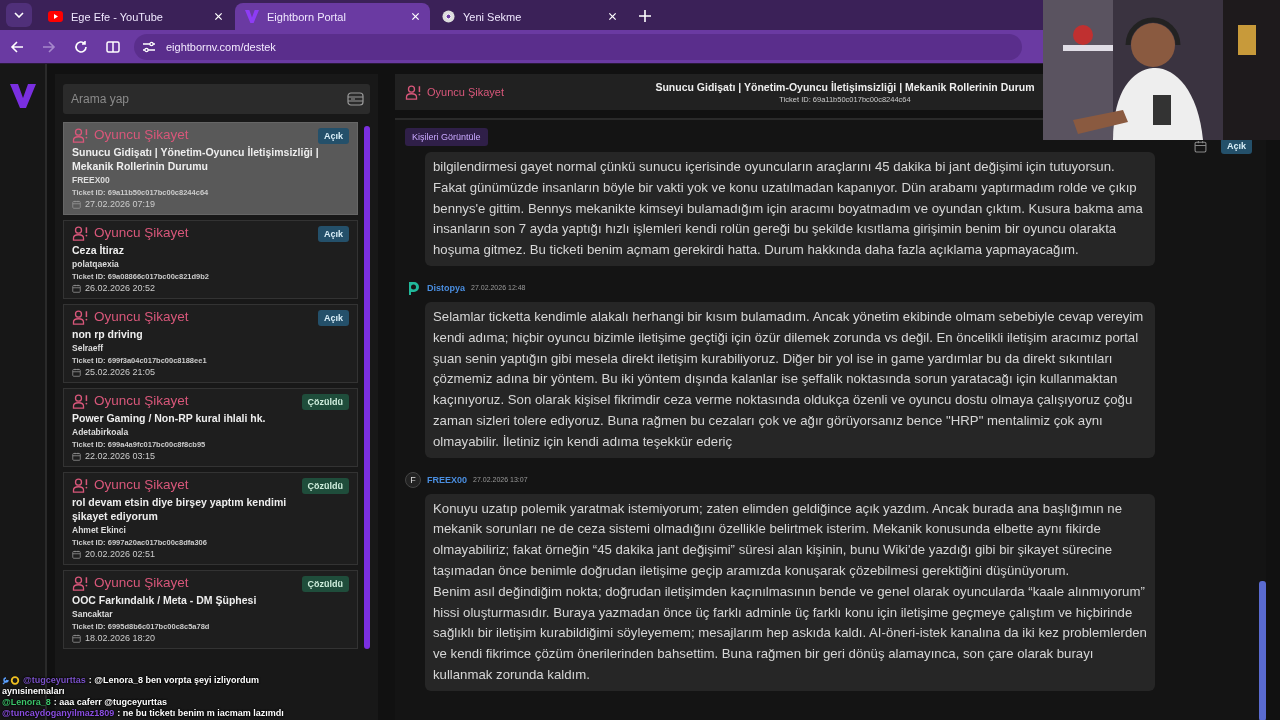 Image resolution: width=1280 pixels, height=720 pixels. I want to click on ticket-date: 27.02.2026 07:19, so click(120, 204).